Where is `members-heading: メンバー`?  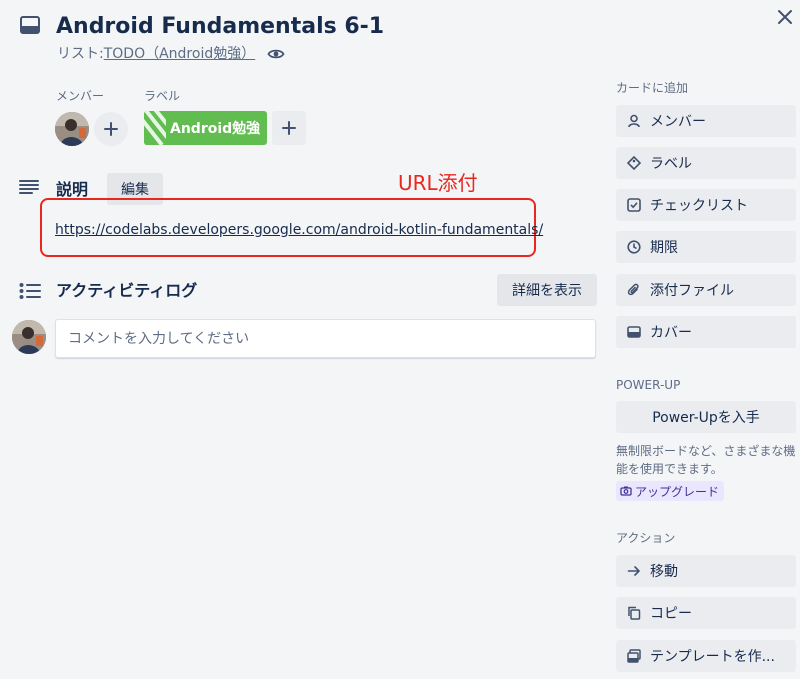
members-heading: メンバー is located at coordinates (80, 96).